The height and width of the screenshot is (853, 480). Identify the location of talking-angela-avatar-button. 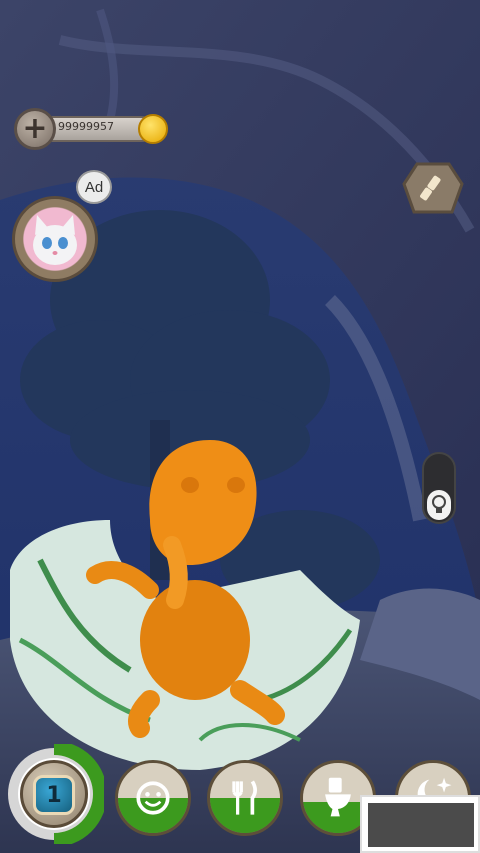
(55, 239).